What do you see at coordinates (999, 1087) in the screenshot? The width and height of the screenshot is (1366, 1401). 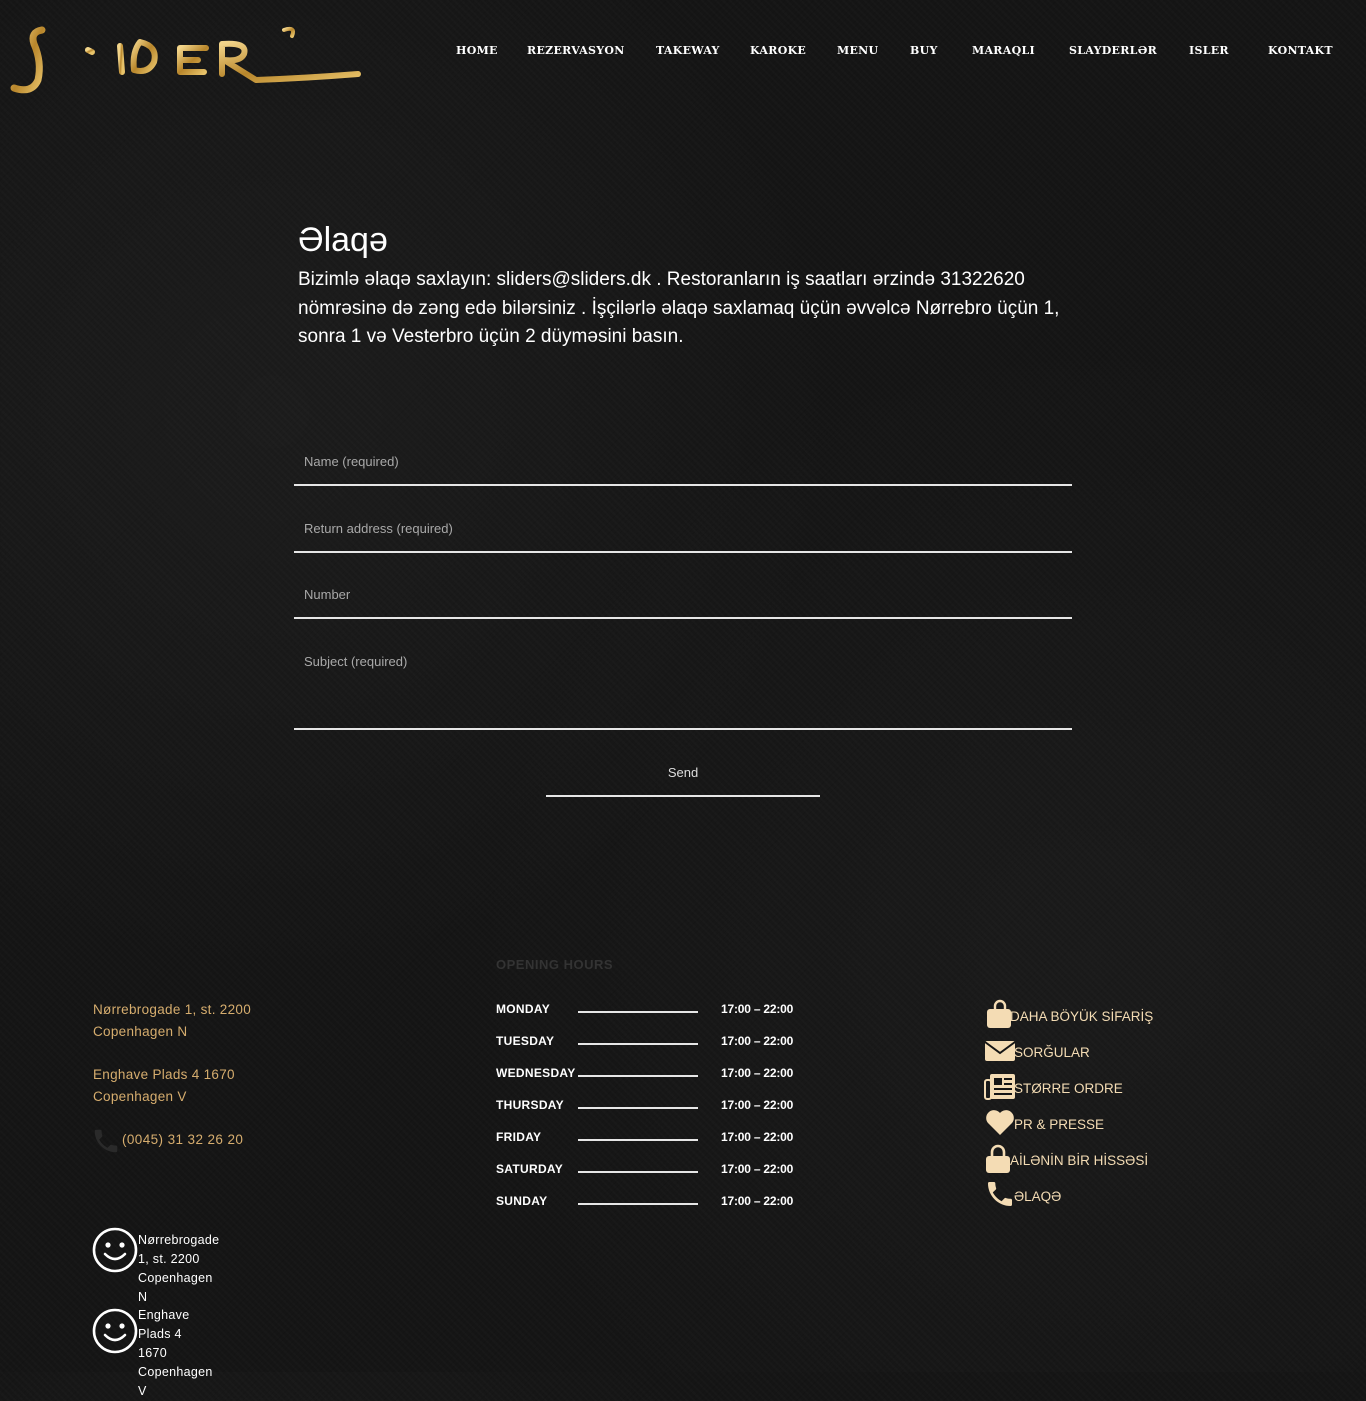 I see `newspaper-icon` at bounding box center [999, 1087].